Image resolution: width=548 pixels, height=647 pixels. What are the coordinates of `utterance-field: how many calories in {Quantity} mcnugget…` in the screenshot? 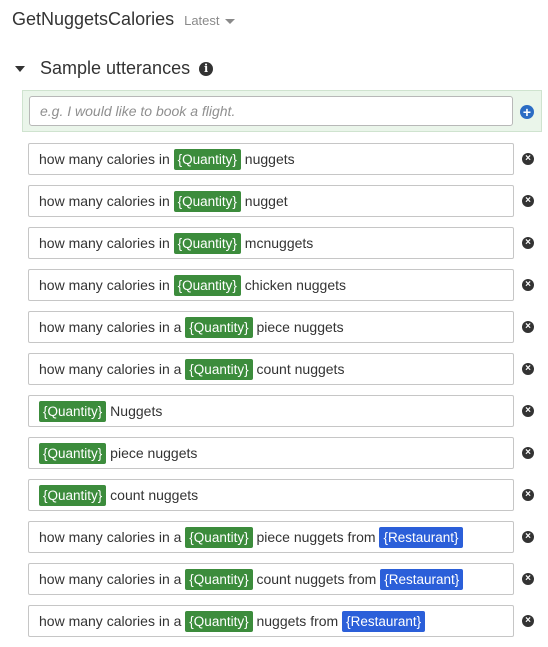 It's located at (271, 243).